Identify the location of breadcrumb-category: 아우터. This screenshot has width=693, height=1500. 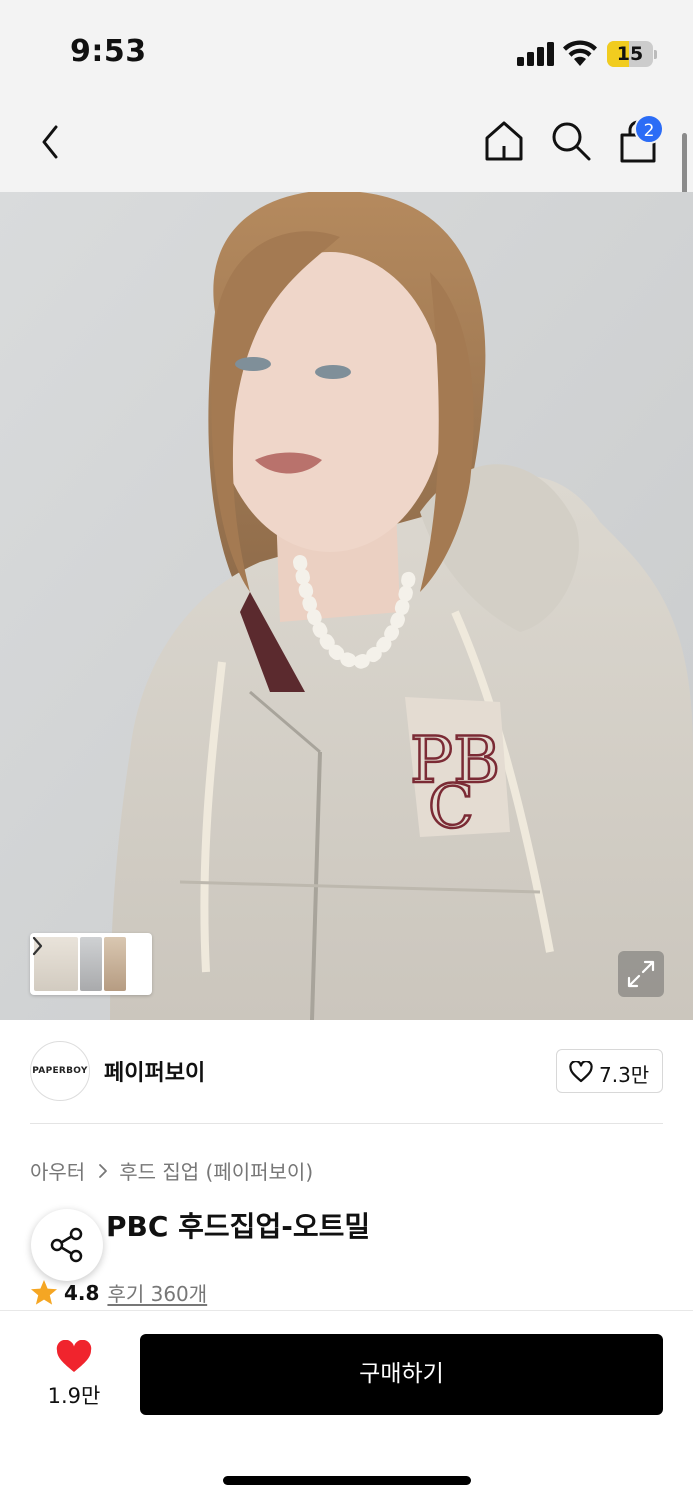
(57, 1170).